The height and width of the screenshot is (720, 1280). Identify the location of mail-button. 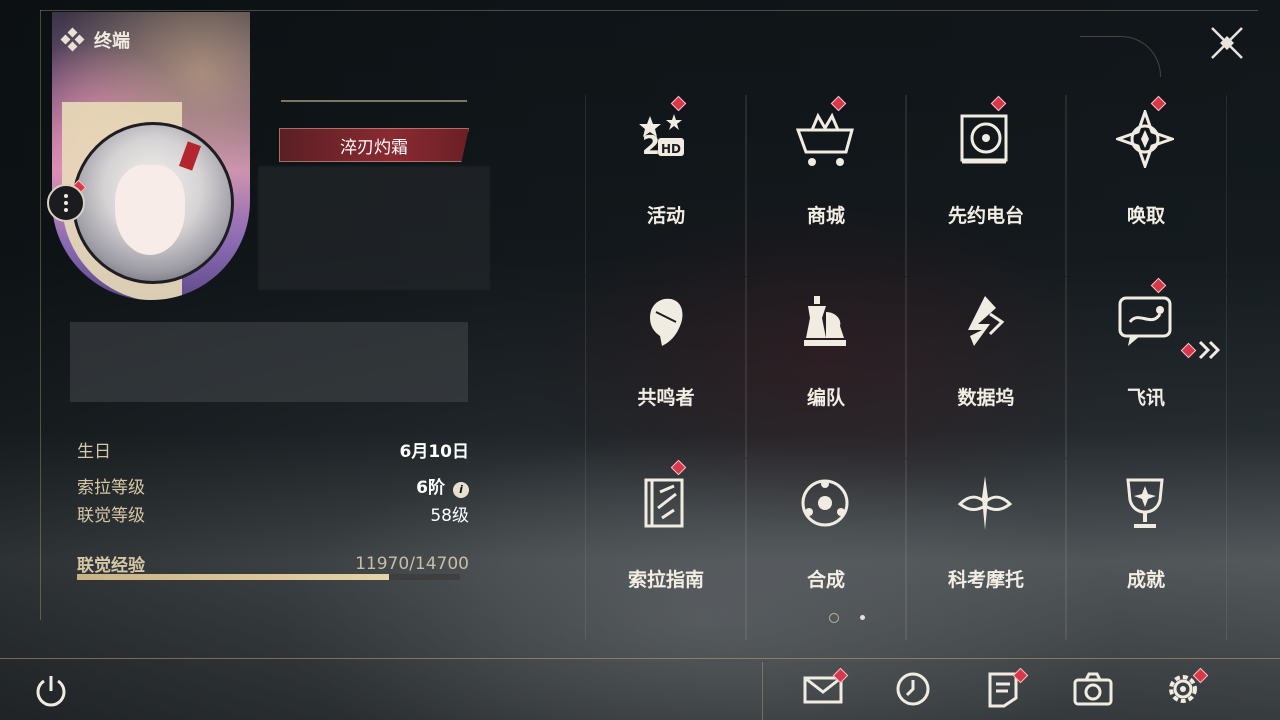
(825, 688).